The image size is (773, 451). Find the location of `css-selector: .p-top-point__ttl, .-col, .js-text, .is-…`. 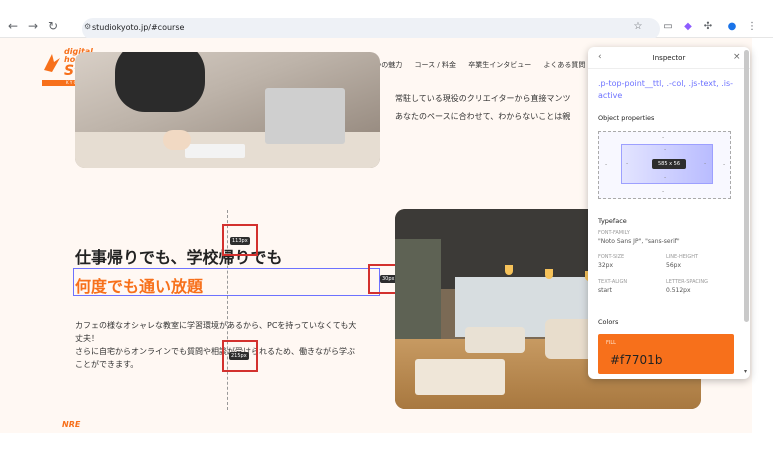

css-selector: .p-top-point__ttl, .-col, .js-text, .is-… is located at coordinates (666, 89).